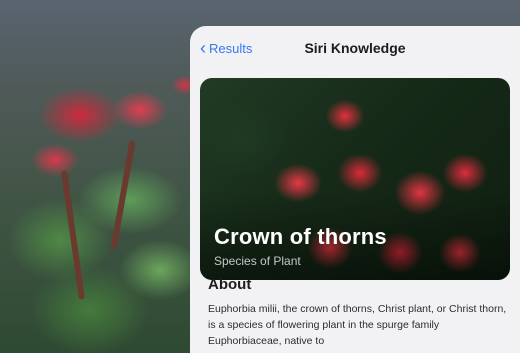 This screenshot has height=353, width=520. I want to click on hero-subtitle: Species of Plant, so click(257, 261).